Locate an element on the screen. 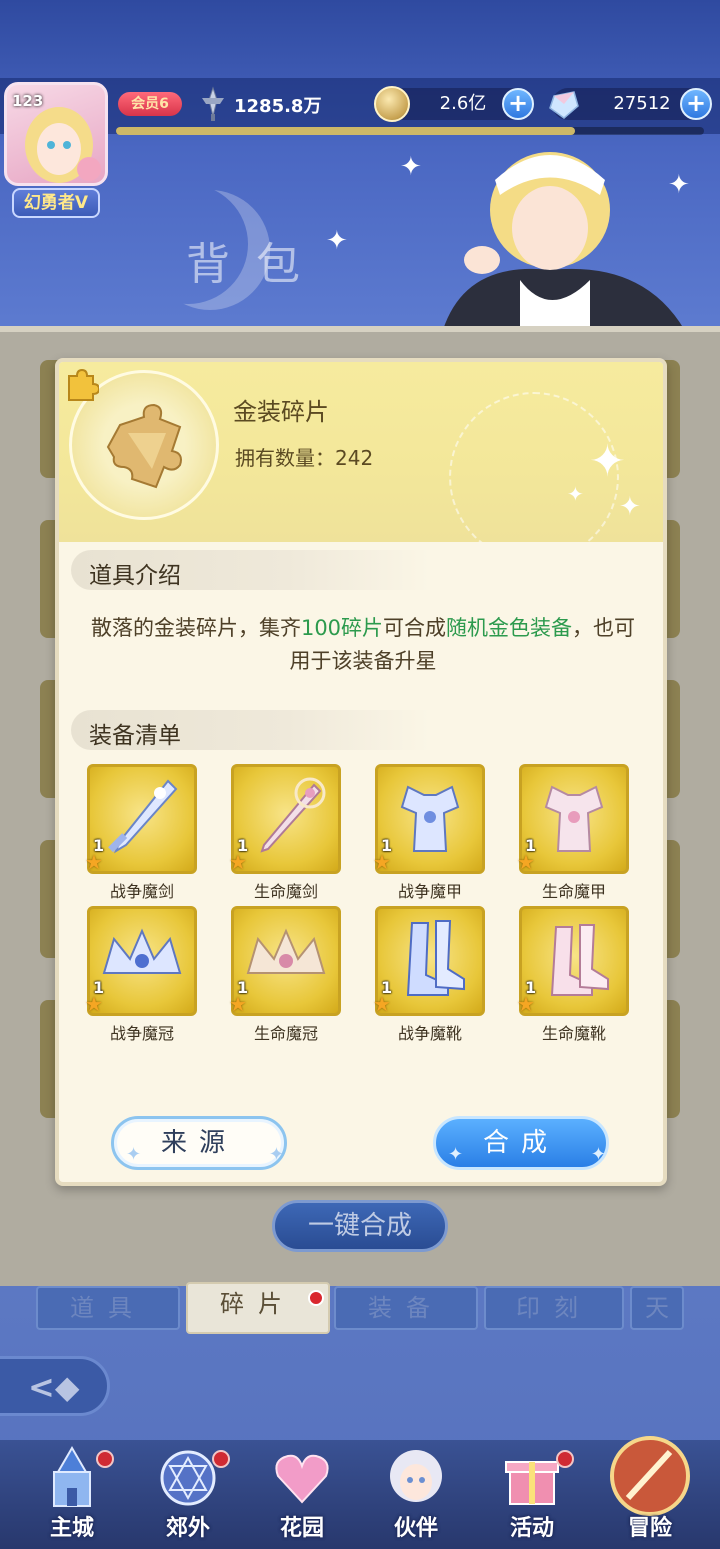 Image resolution: width=720 pixels, height=1549 pixels. nav-activity: 活动 is located at coordinates (532, 1494).